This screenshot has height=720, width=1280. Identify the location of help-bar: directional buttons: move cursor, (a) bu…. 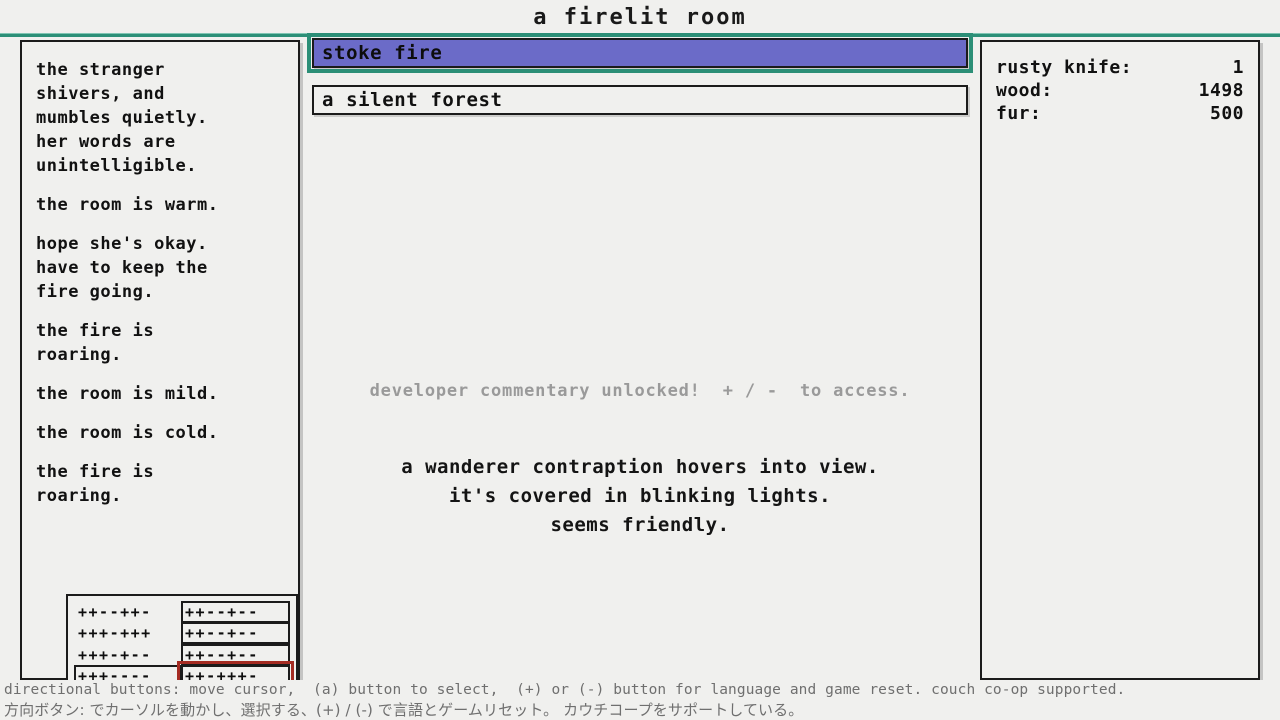
(640, 700).